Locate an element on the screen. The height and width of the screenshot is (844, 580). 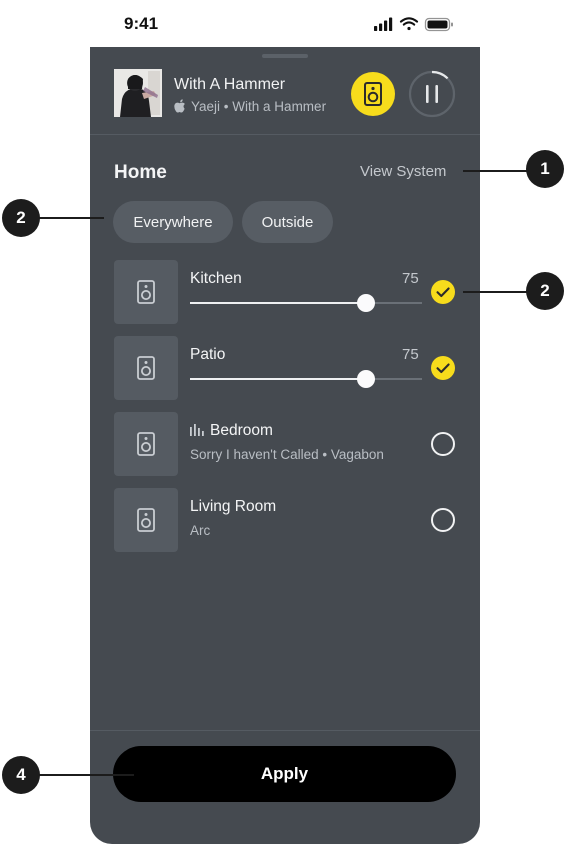
now-playing-bar: With A Hammer Yaeji • With a Hammer is located at coordinates (285, 99).